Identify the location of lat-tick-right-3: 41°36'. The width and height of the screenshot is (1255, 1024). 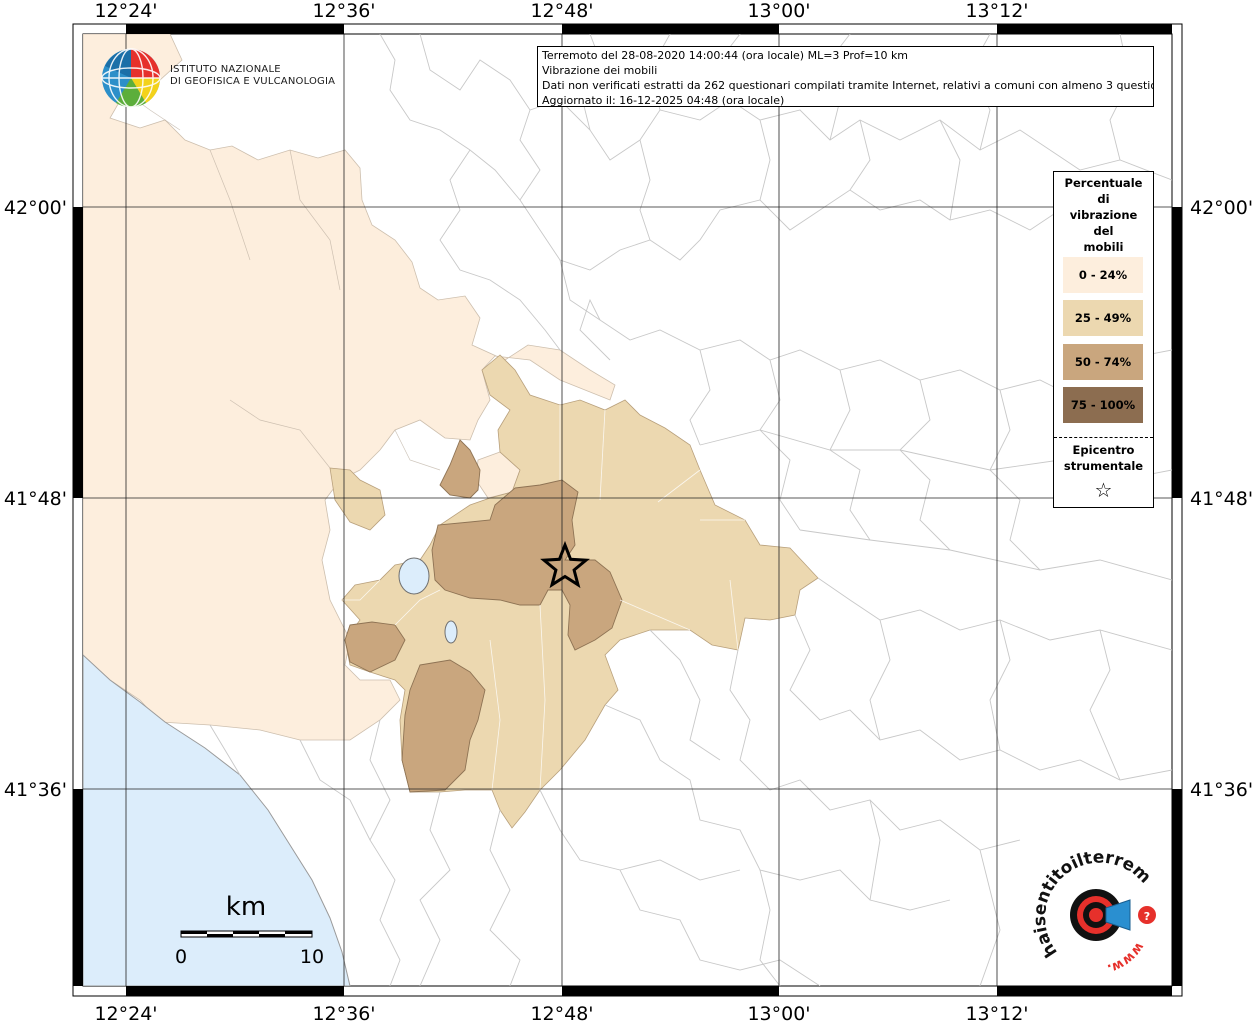
(1221, 790).